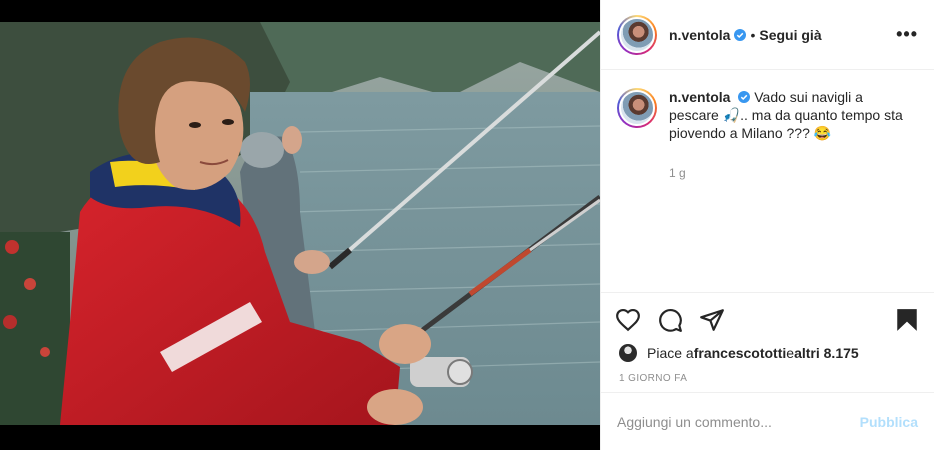 The width and height of the screenshot is (934, 450). Describe the element at coordinates (907, 34) in the screenshot. I see `more-options-icon: •••` at that location.